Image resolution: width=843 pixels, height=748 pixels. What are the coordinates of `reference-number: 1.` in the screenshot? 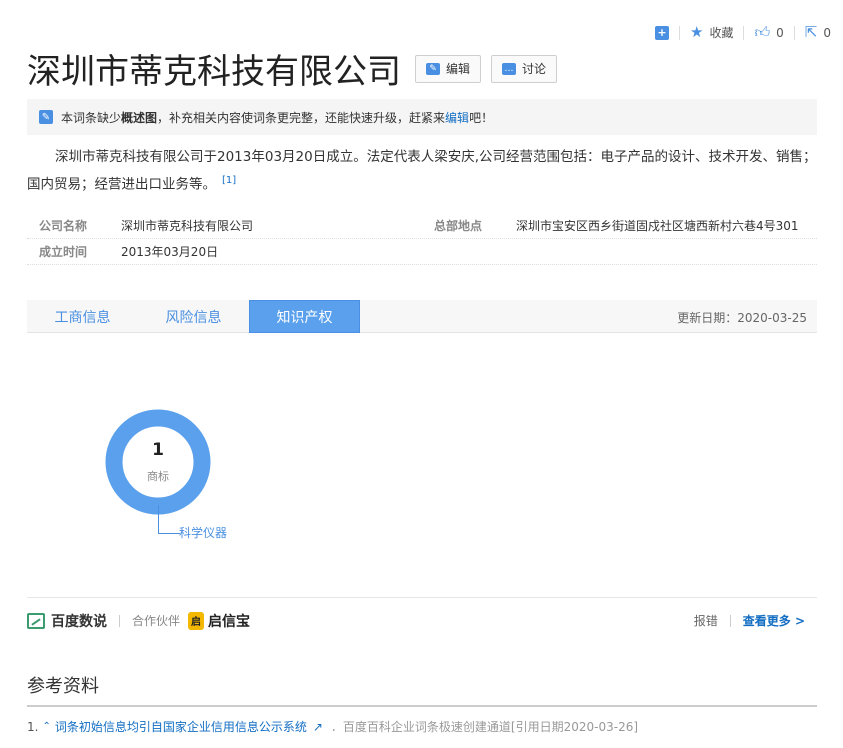 It's located at (33, 726).